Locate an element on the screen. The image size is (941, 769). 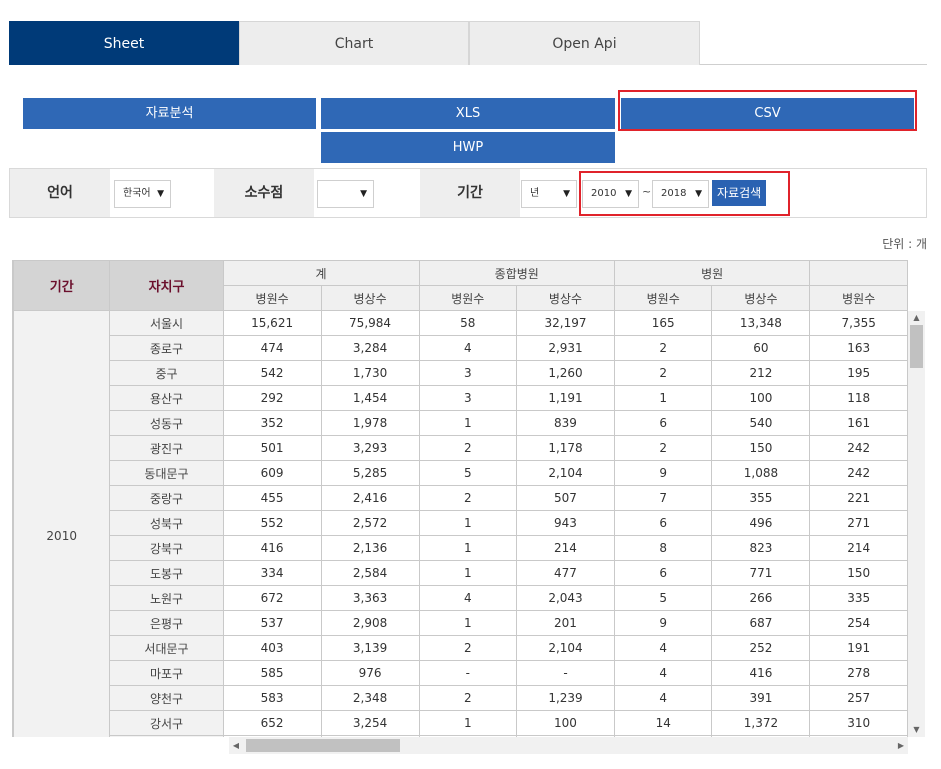
value-cell: 278 is located at coordinates (858, 673).